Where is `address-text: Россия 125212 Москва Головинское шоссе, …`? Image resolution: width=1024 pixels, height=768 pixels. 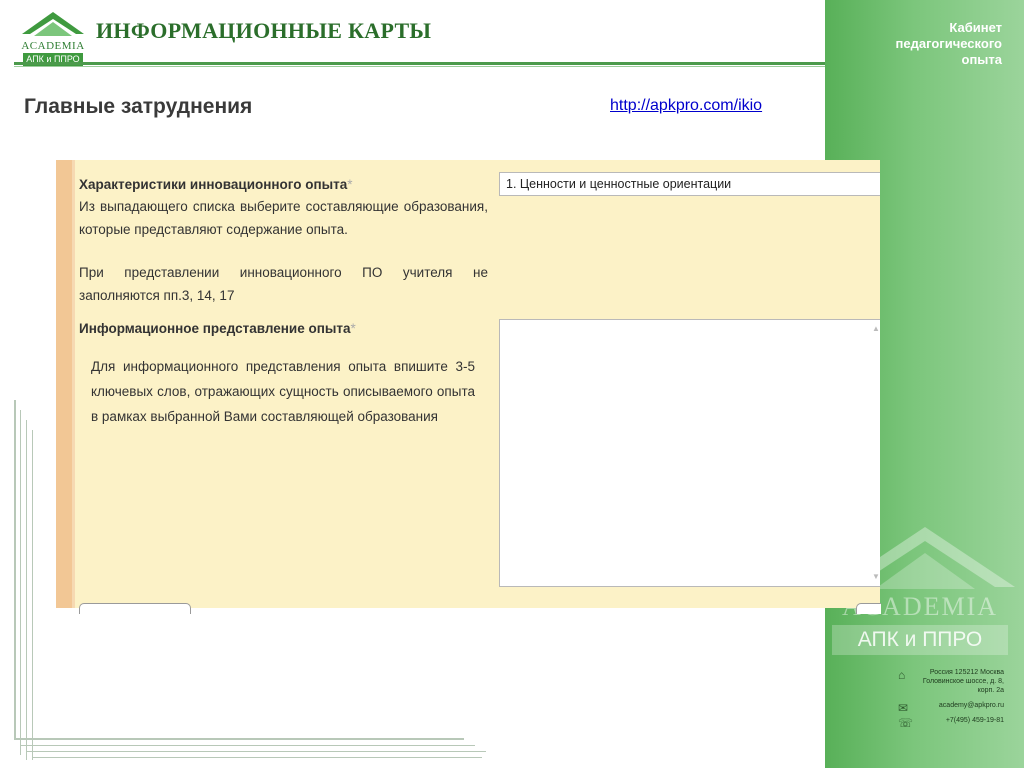
address-text: Россия 125212 Москва Головинское шоссе, … is located at coordinates (963, 681).